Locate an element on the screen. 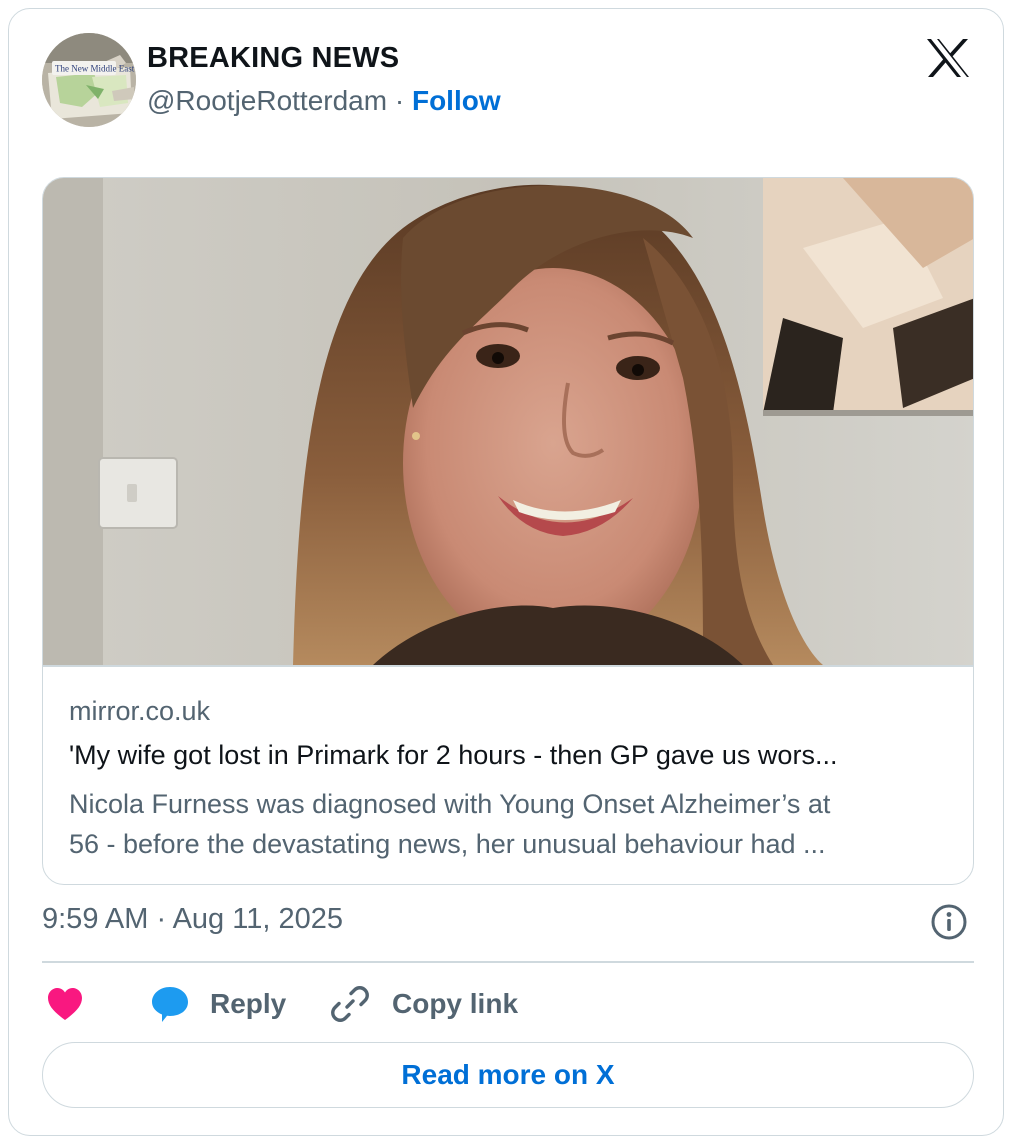  info-icon is located at coordinates (949, 922).